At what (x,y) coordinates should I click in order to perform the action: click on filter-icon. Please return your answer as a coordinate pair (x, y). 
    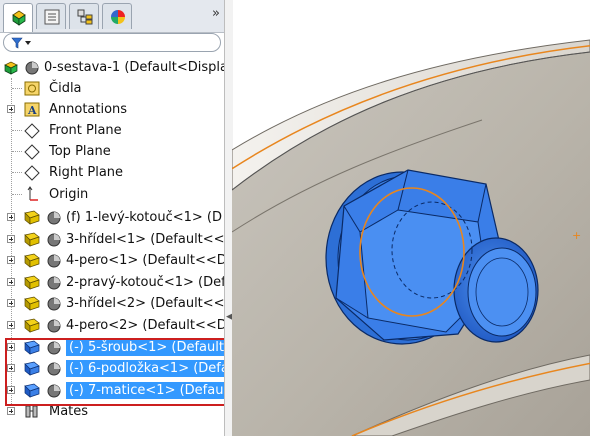
    Looking at the image, I should click on (21, 43).